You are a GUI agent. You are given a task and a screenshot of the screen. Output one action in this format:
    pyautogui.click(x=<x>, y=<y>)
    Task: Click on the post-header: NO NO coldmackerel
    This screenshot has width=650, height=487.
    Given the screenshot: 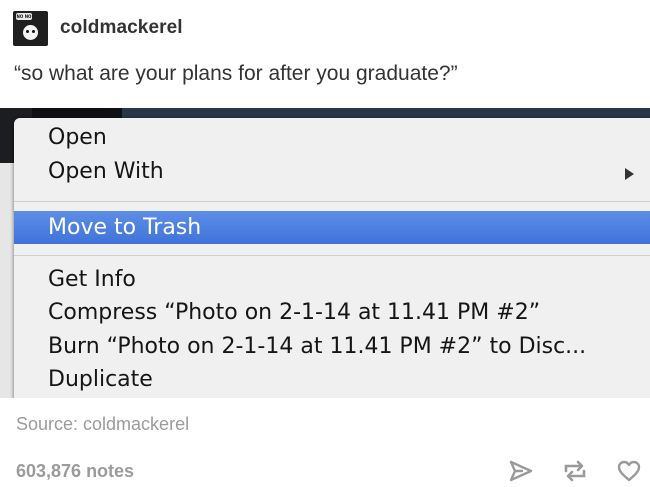 What is the action you would take?
    pyautogui.click(x=98, y=28)
    